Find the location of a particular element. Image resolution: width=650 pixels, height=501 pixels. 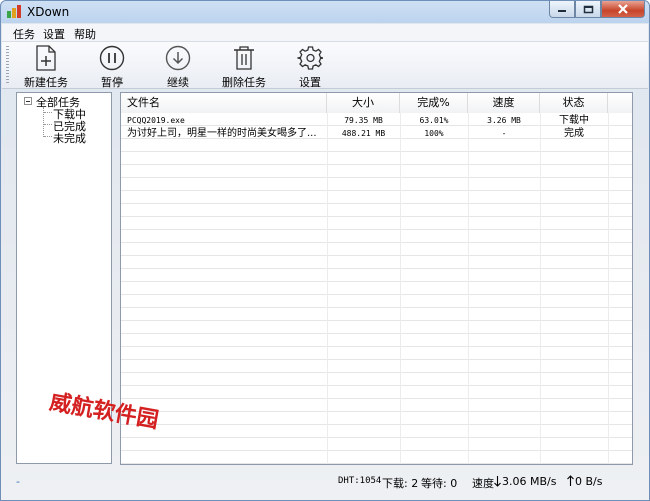

row-percent: 100% is located at coordinates (434, 133).